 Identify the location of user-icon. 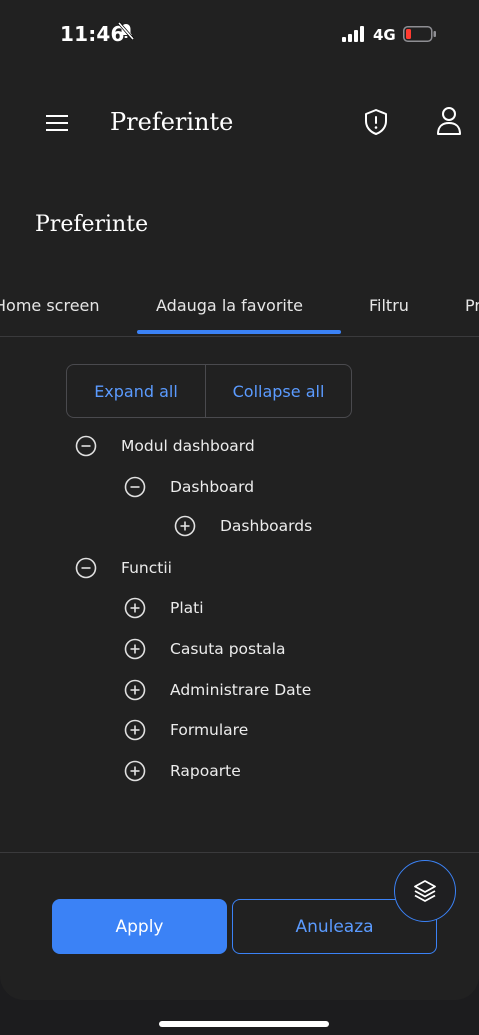
(449, 121).